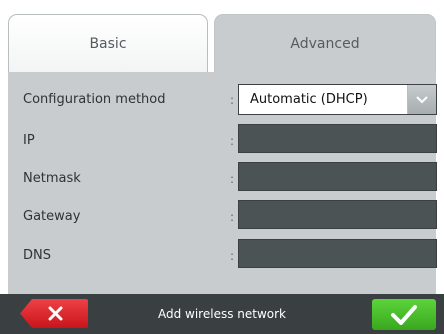 This screenshot has height=334, width=444. Describe the element at coordinates (29, 140) in the screenshot. I see `ip-label: IP` at that location.